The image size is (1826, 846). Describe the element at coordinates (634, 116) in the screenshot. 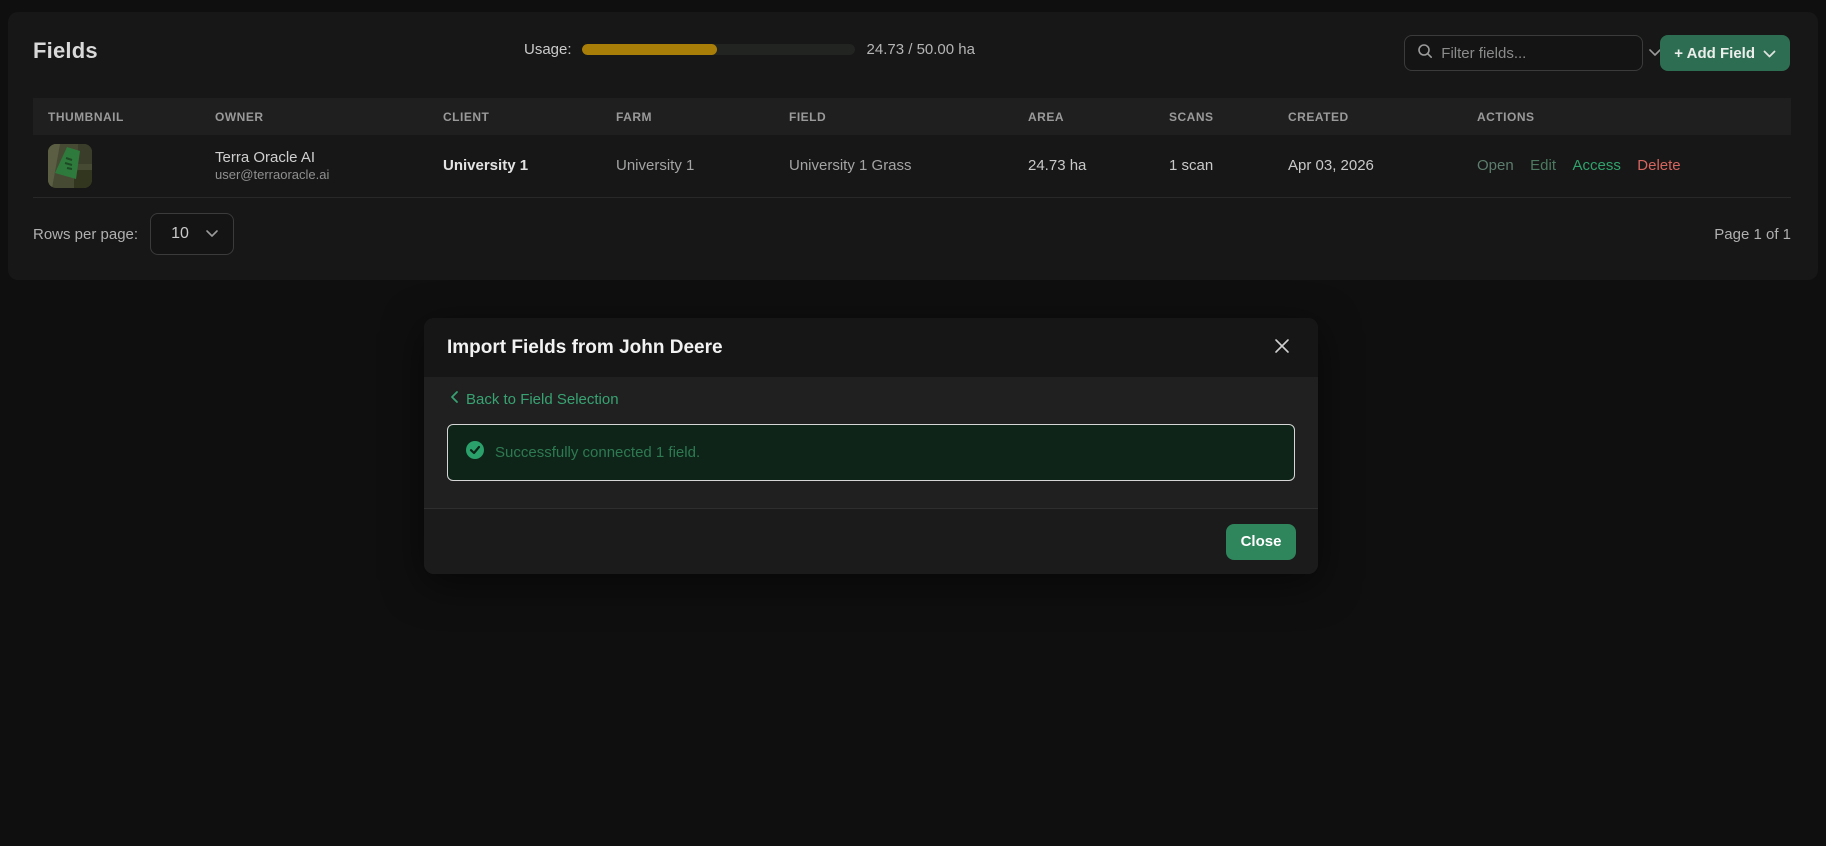

I see `col-header-farm: FARM` at that location.